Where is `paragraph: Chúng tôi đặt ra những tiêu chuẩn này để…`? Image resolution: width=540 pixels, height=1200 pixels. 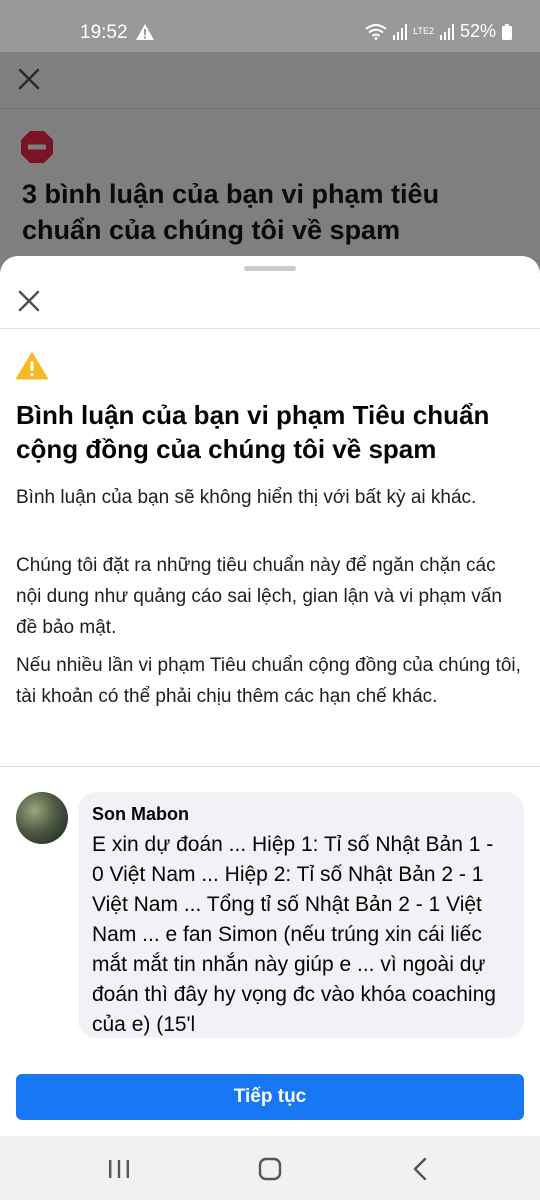
paragraph: Chúng tôi đặt ra những tiêu chuẩn này để… is located at coordinates (259, 596).